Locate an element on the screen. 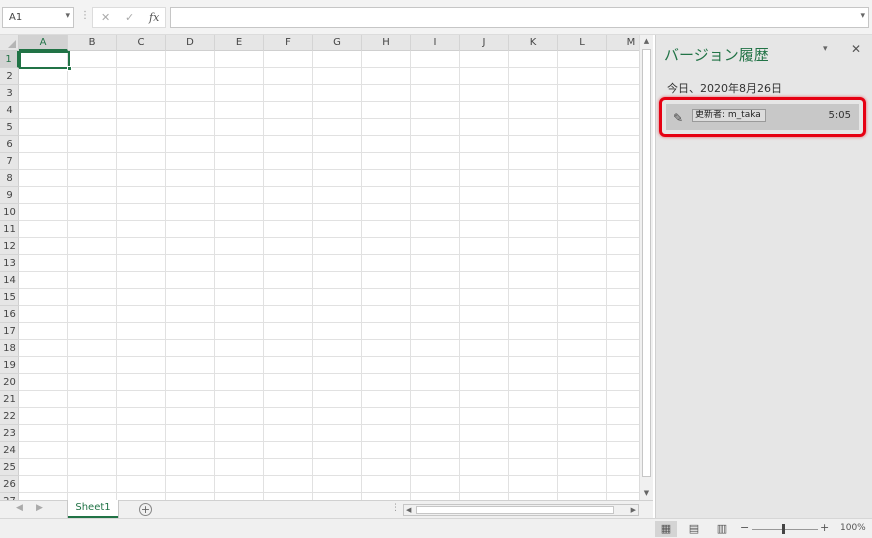 This screenshot has height=538, width=872. row-header-21: 21 is located at coordinates (9, 399).